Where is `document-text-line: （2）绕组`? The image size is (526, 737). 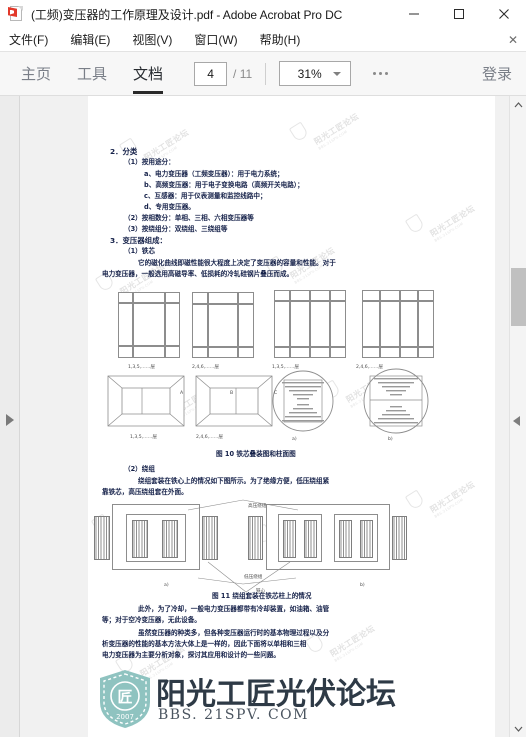 document-text-line: （2）绕组 is located at coordinates (139, 469).